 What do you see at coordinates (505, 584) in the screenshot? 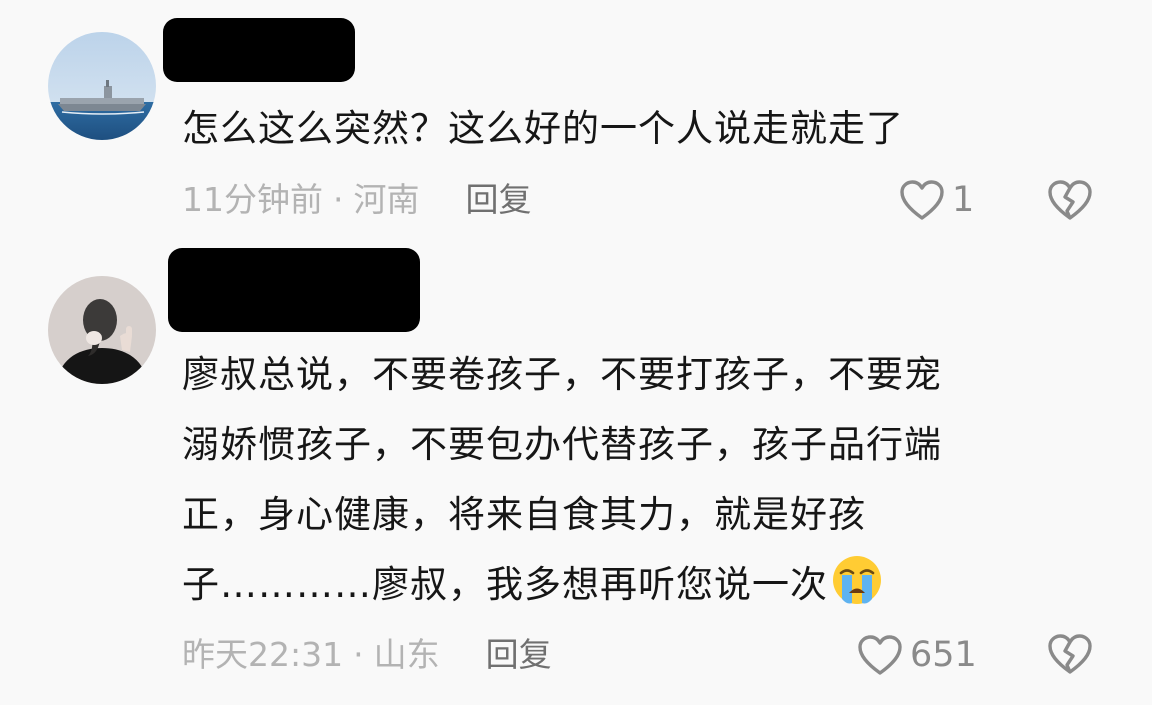
I see `comment-text-line: 子…………廖叔，我多想再听您说一次` at bounding box center [505, 584].